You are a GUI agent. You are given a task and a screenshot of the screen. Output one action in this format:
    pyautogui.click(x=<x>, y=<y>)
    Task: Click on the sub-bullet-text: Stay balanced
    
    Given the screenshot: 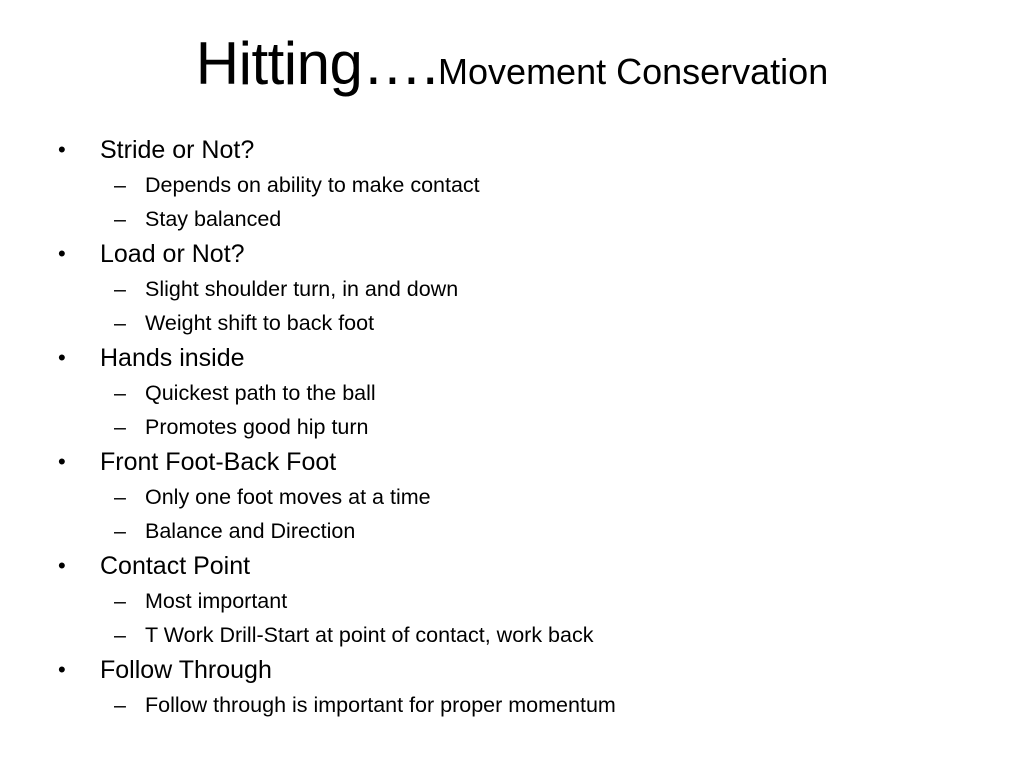 What is the action you would take?
    pyautogui.click(x=213, y=219)
    